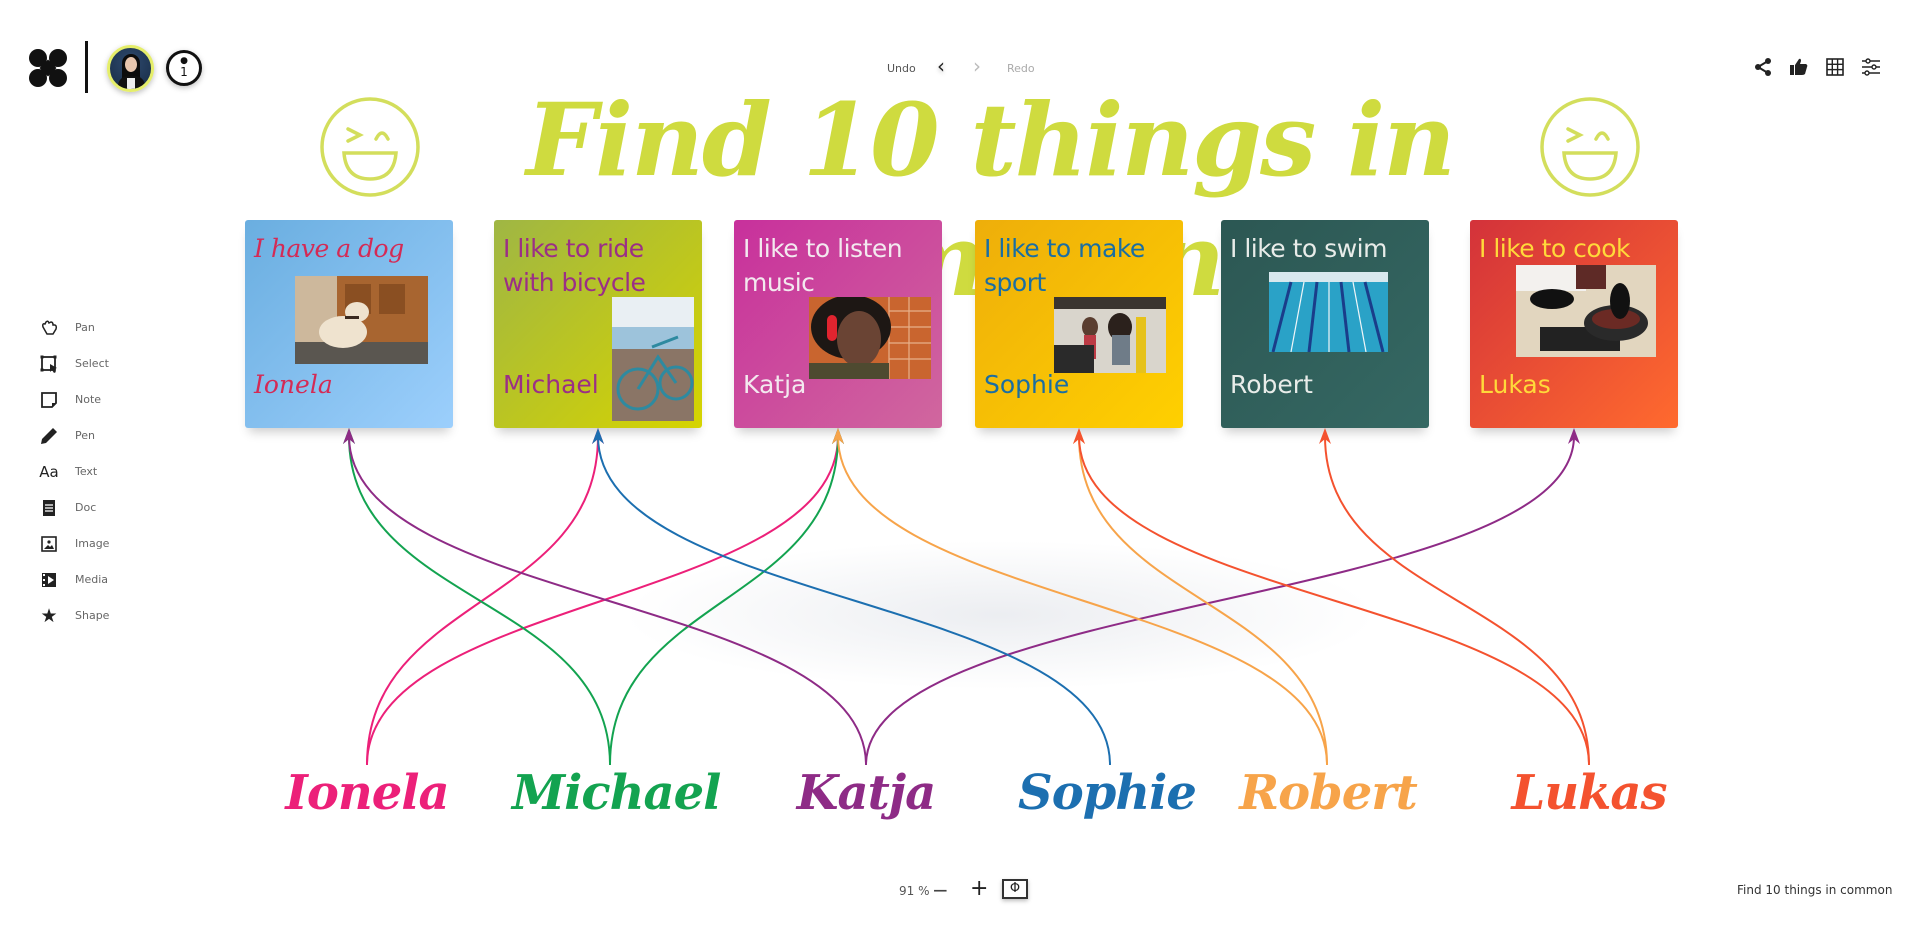 The image size is (1908, 929). Describe the element at coordinates (1308, 248) in the screenshot. I see `card-text: I like to swim` at that location.